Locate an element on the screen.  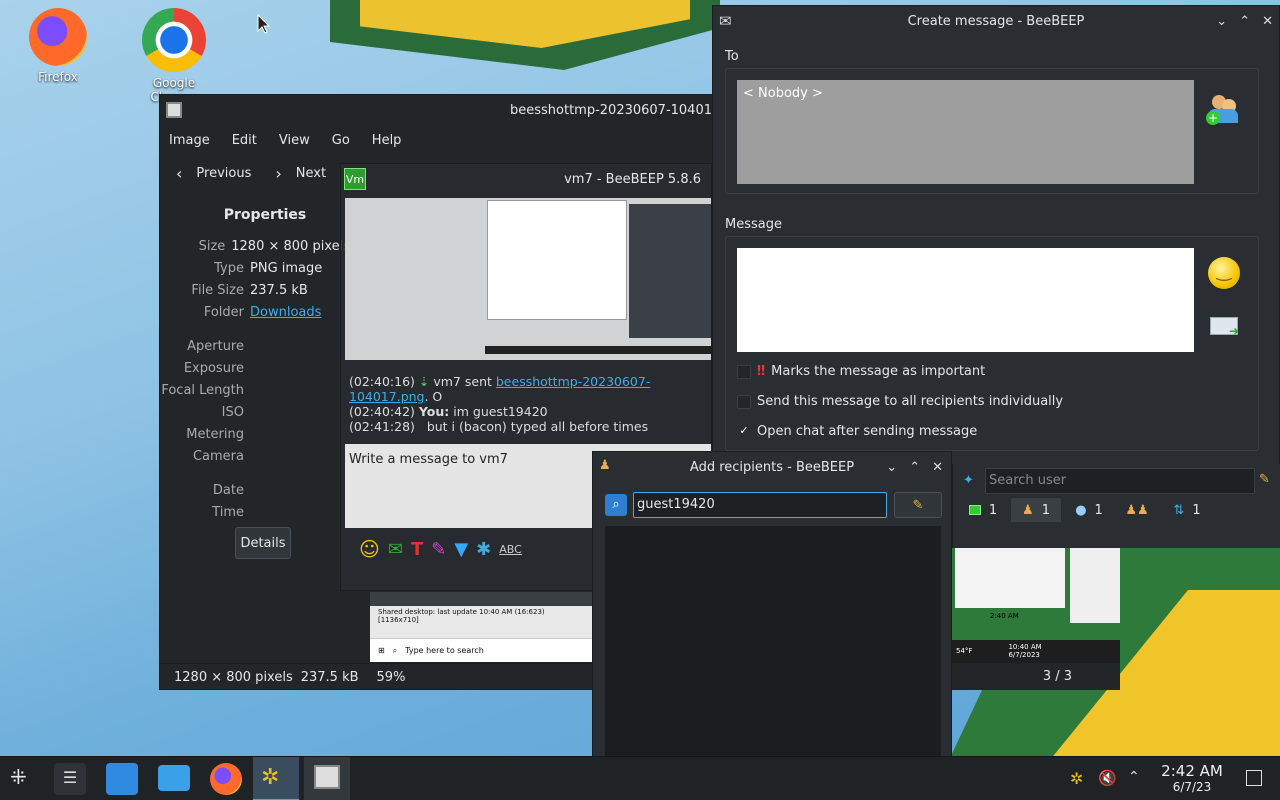
create-title: Create message - BeeBEEP is located at coordinates (996, 21).